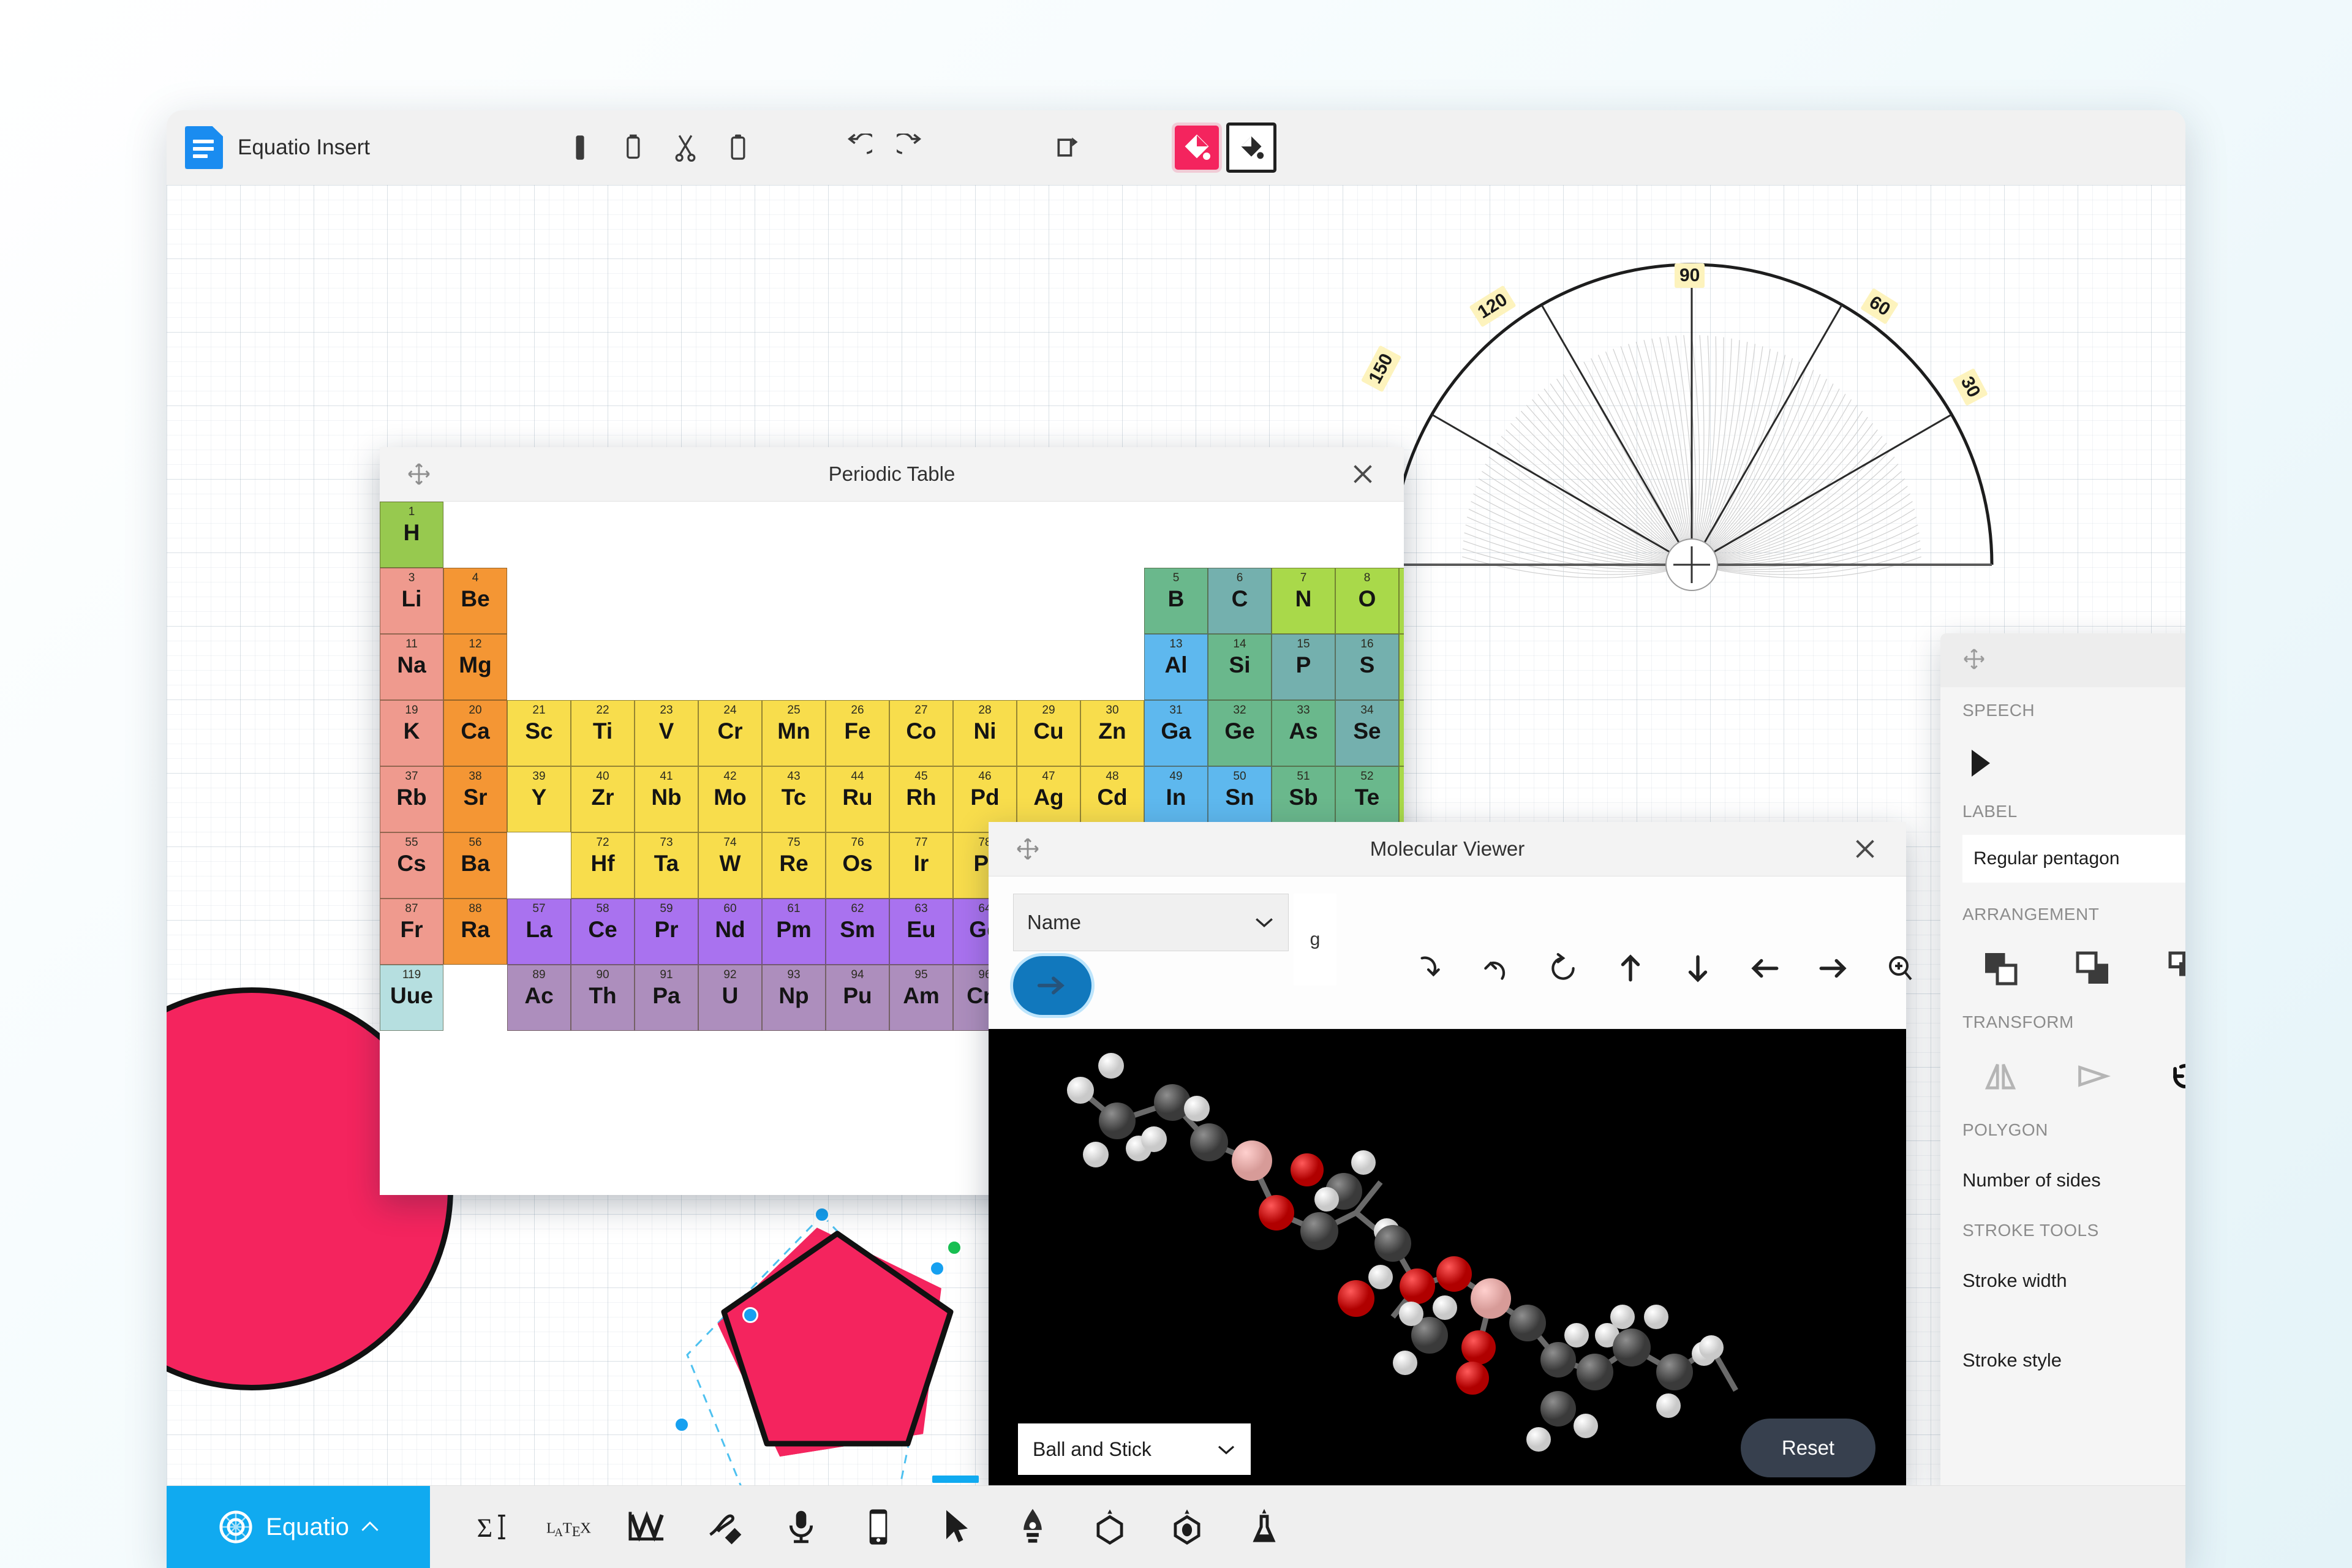 The width and height of the screenshot is (2352, 1568). Describe the element at coordinates (1303, 733) in the screenshot. I see `element-cell: 33 As` at that location.